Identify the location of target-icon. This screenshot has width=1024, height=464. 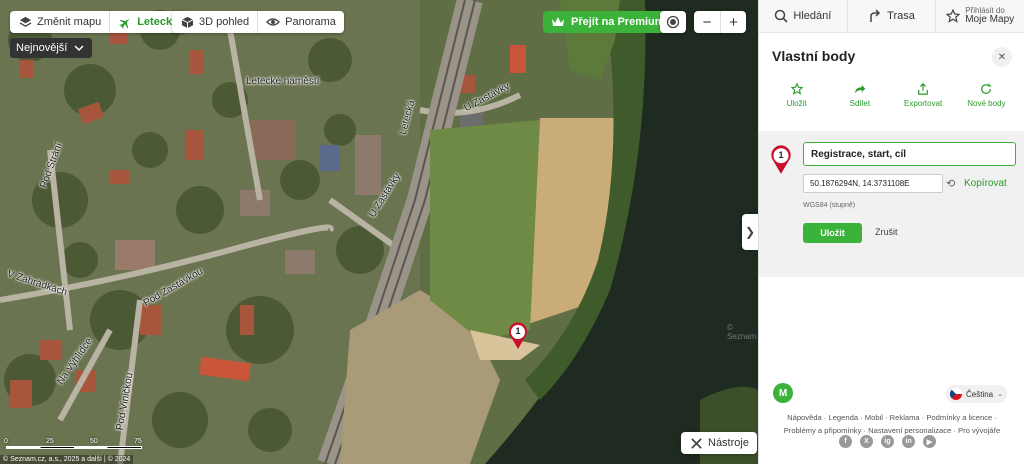
(673, 22).